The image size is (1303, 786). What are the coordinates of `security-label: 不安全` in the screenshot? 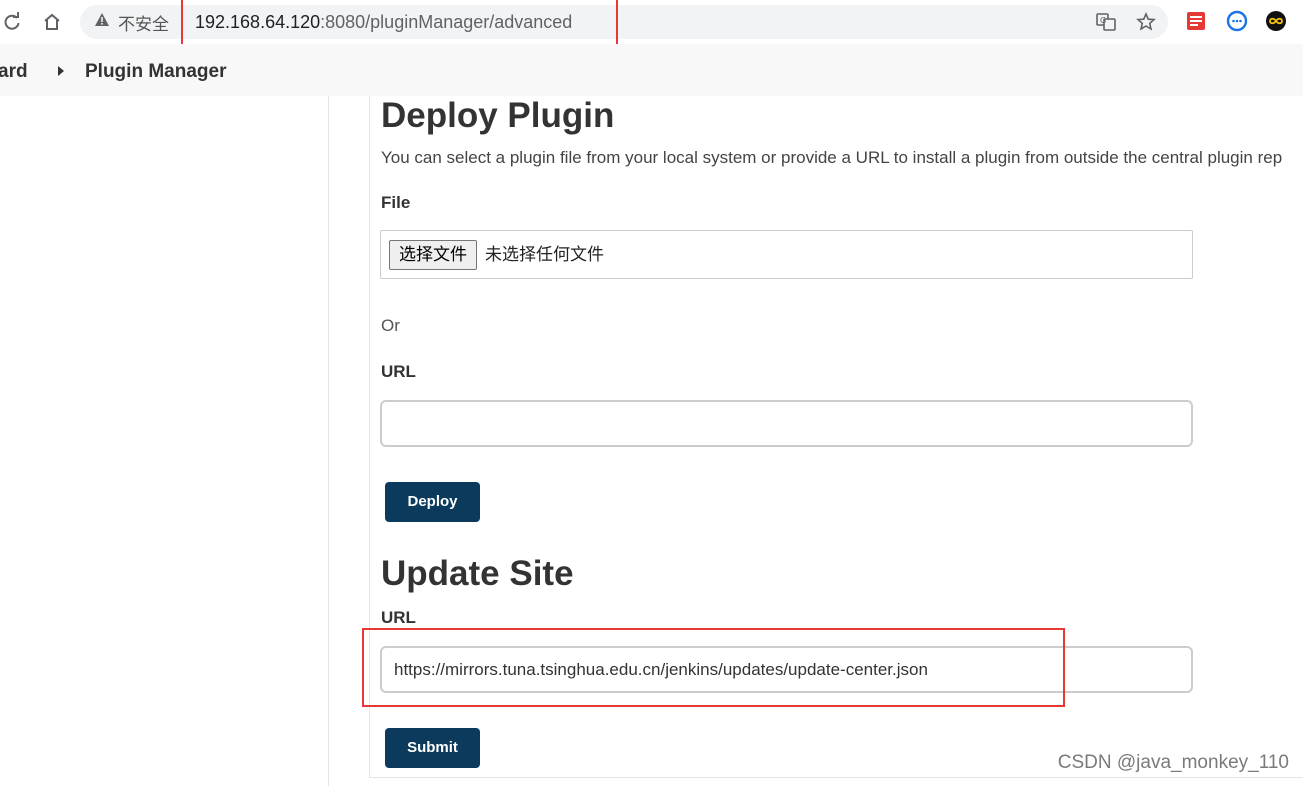 It's located at (143, 24).